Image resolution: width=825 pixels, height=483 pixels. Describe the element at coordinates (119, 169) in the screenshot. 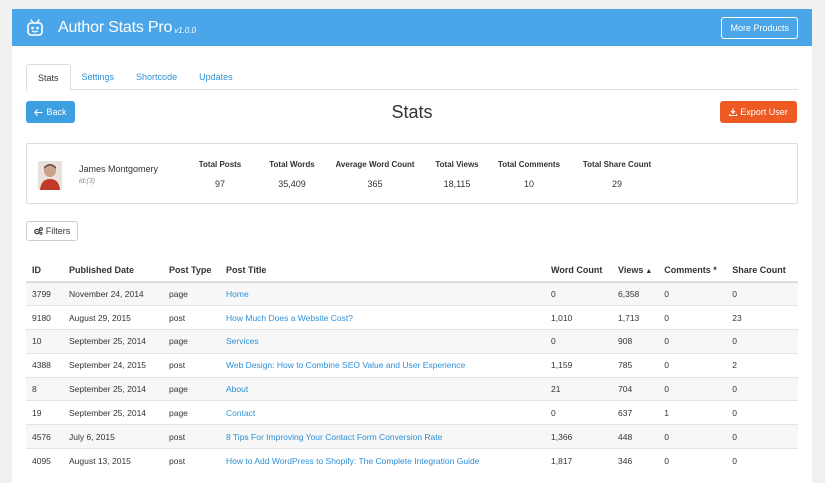

I see `user-name: James Montgomery` at that location.